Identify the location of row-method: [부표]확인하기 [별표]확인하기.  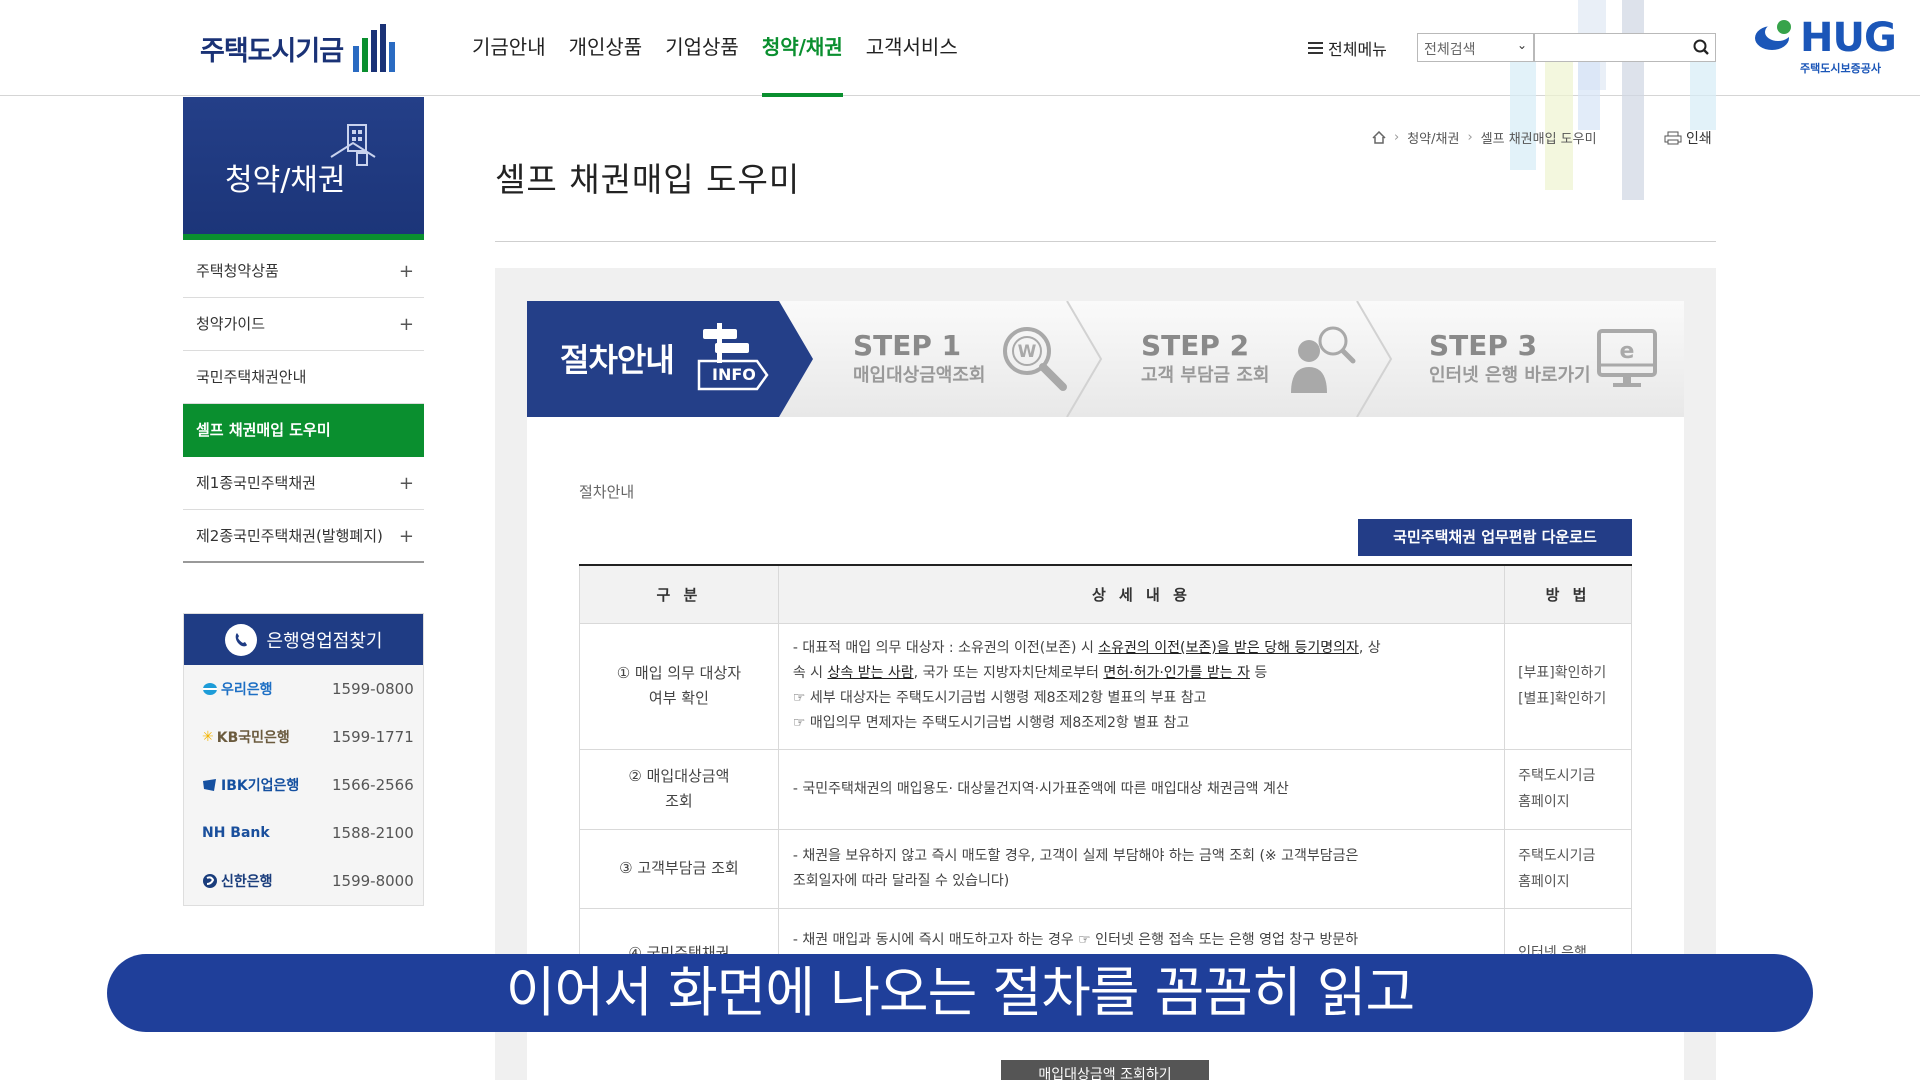
(1568, 686).